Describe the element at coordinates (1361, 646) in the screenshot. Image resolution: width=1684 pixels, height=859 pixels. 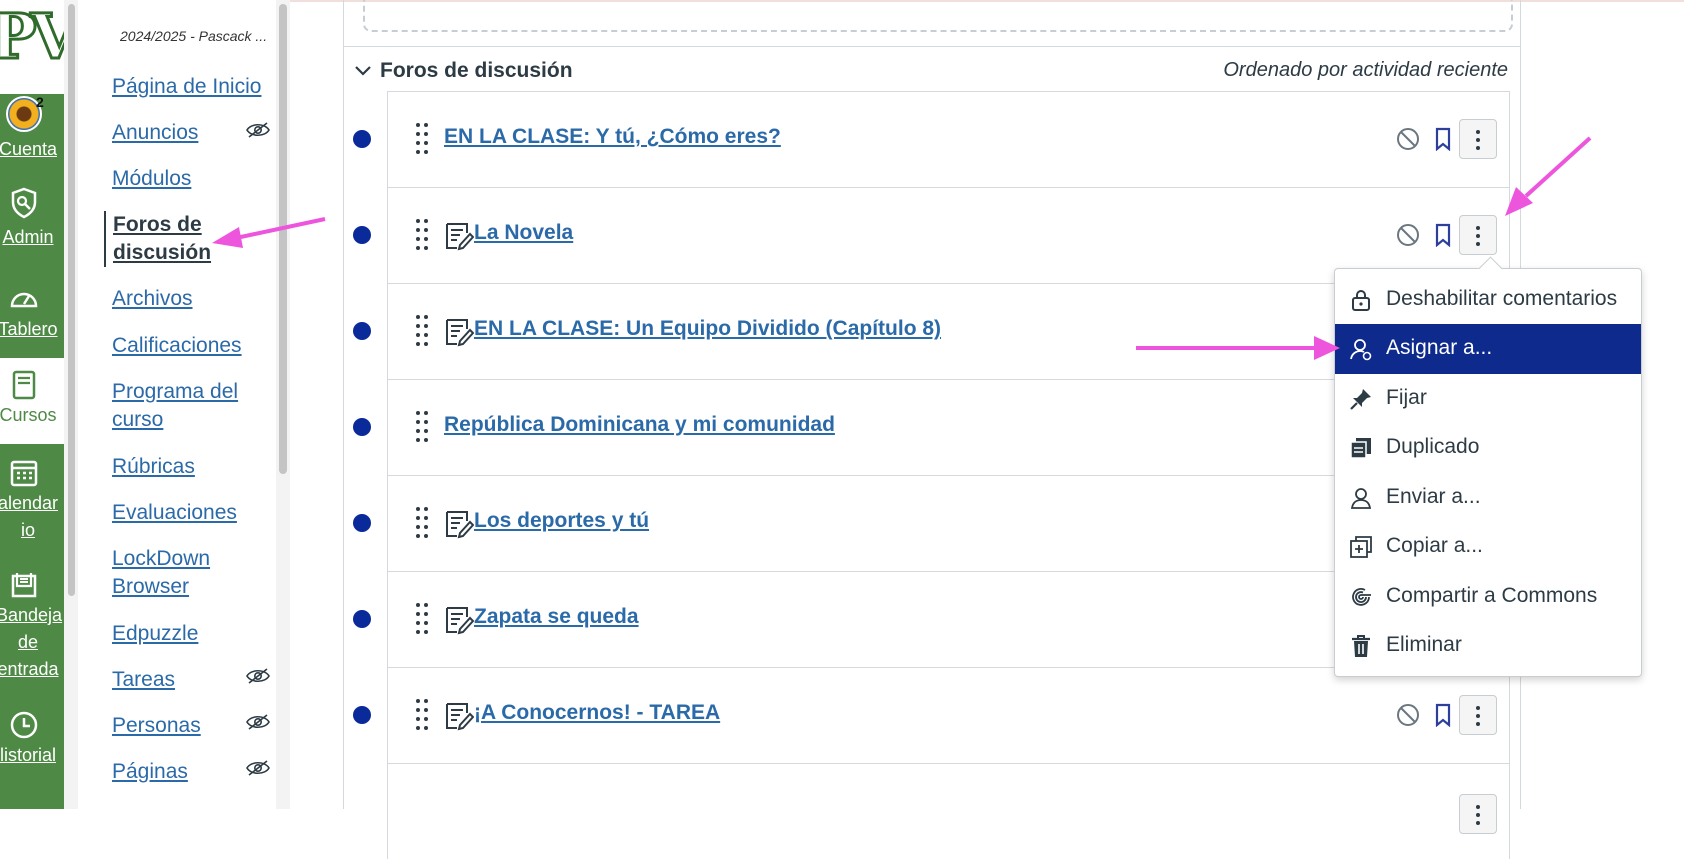
I see `trash-icon` at that location.